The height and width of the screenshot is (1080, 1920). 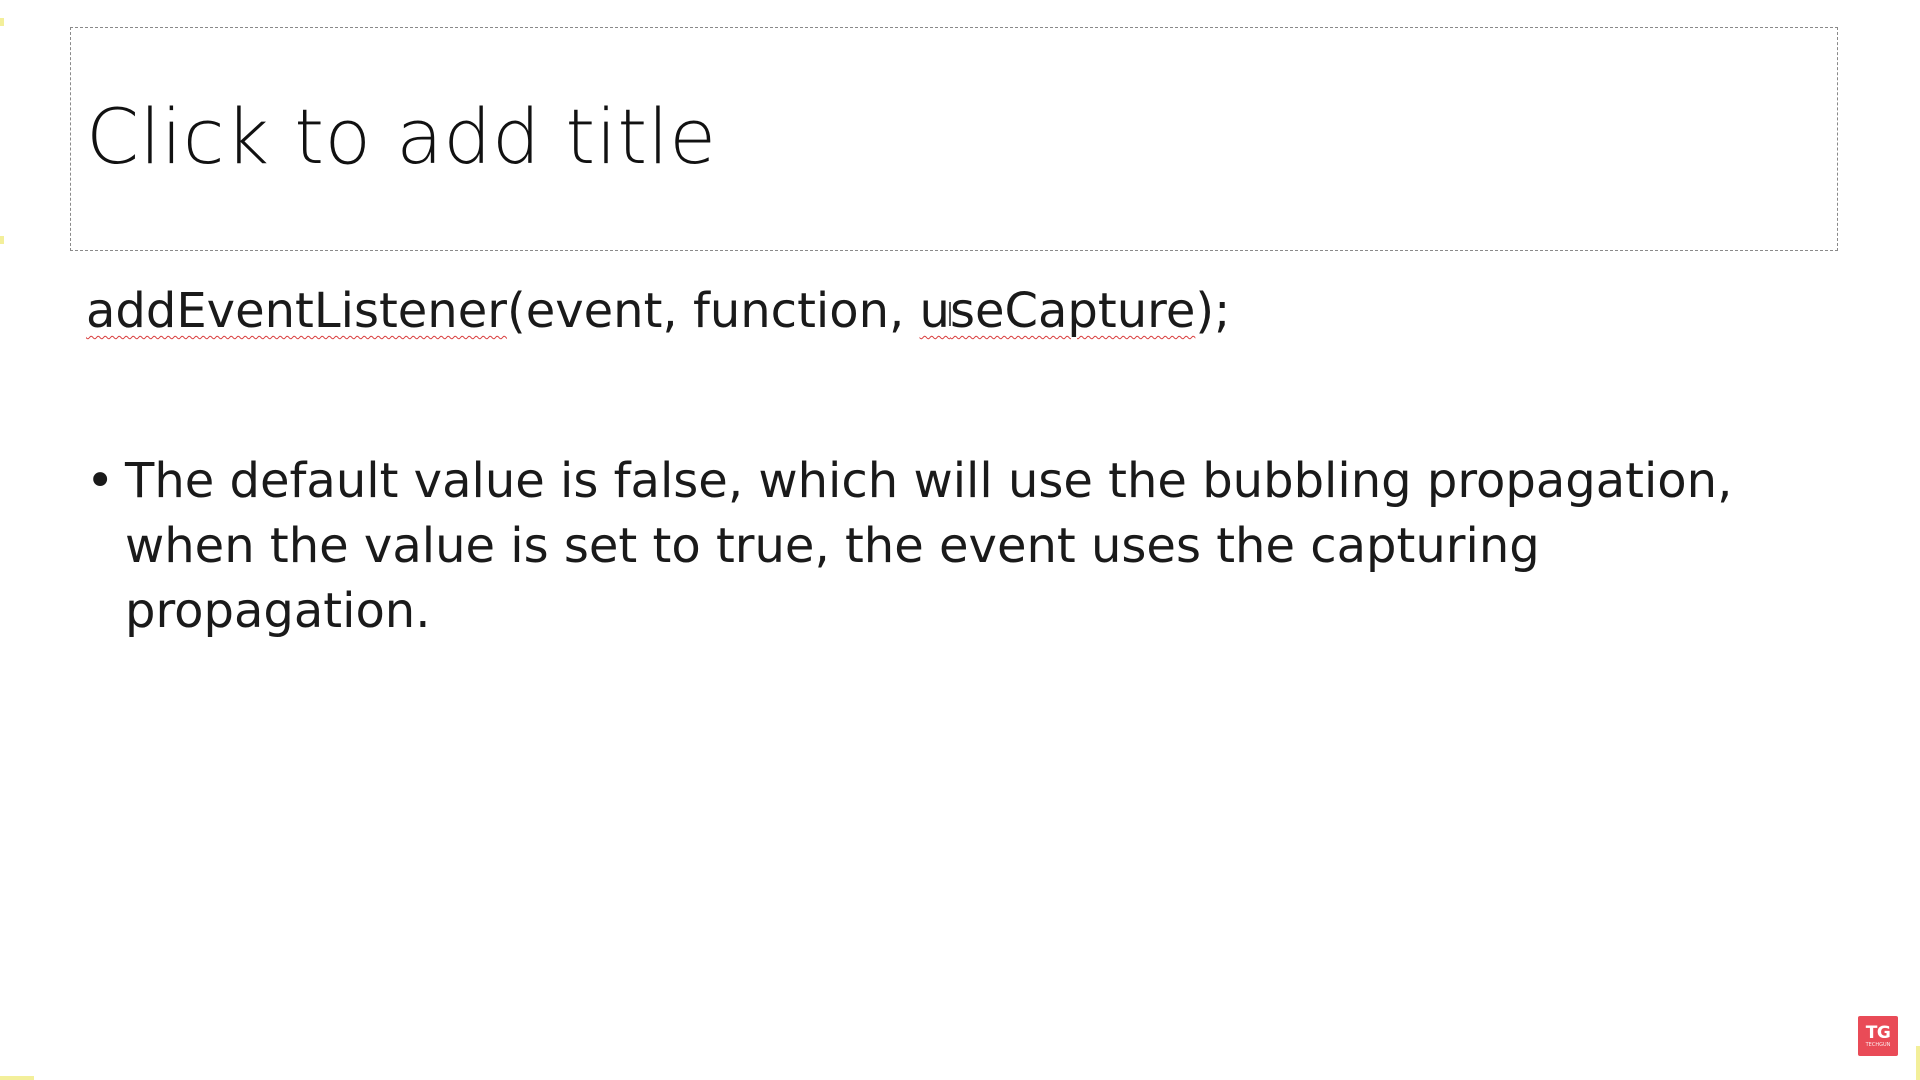 I want to click on function-arguments: (event, function,, so click(x=713, y=311).